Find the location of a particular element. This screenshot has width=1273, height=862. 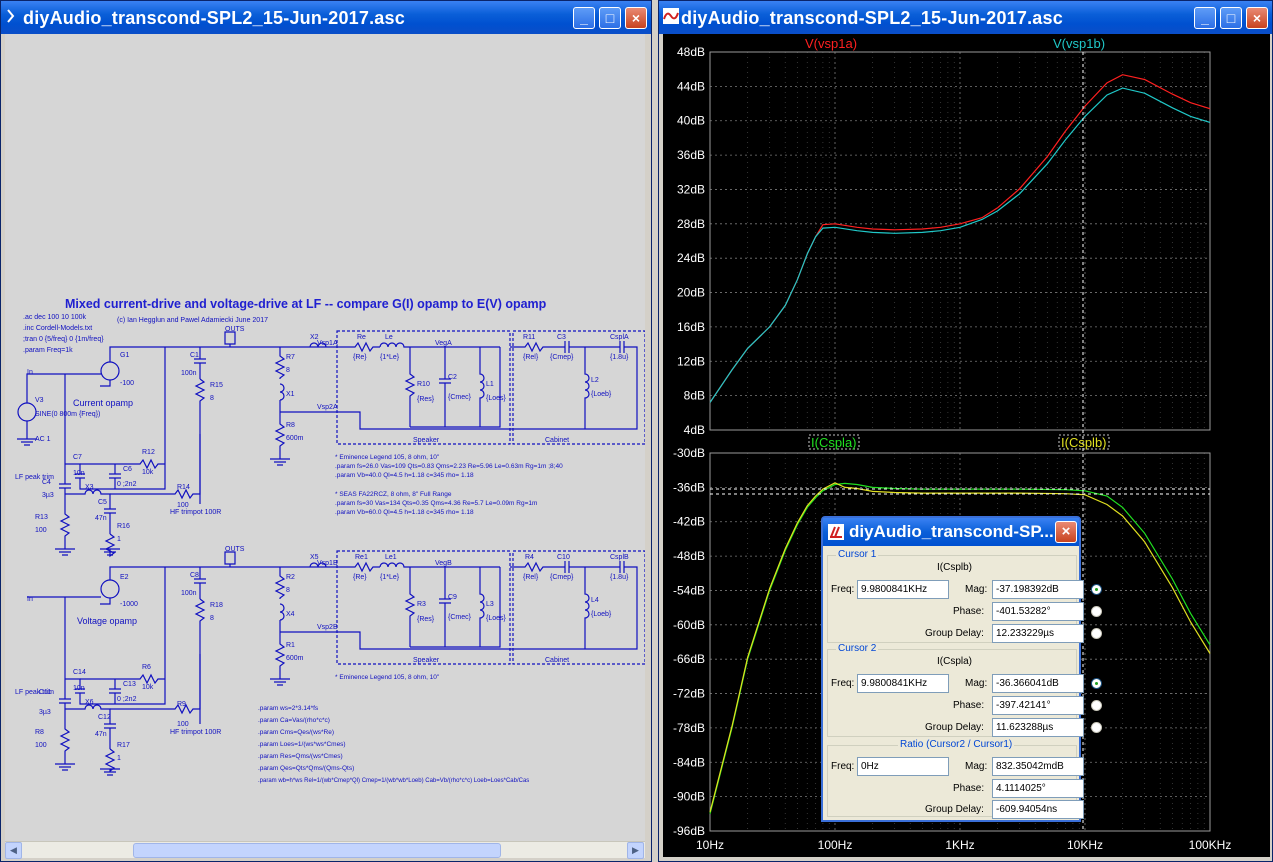

cabinet-label-top: Cabinet is located at coordinates (557, 440).